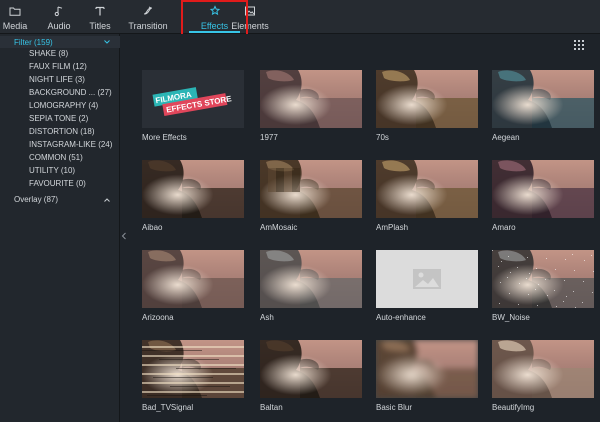 Image resolution: width=600 pixels, height=422 pixels. What do you see at coordinates (164, 137) in the screenshot?
I see `effect-name: More Effects` at bounding box center [164, 137].